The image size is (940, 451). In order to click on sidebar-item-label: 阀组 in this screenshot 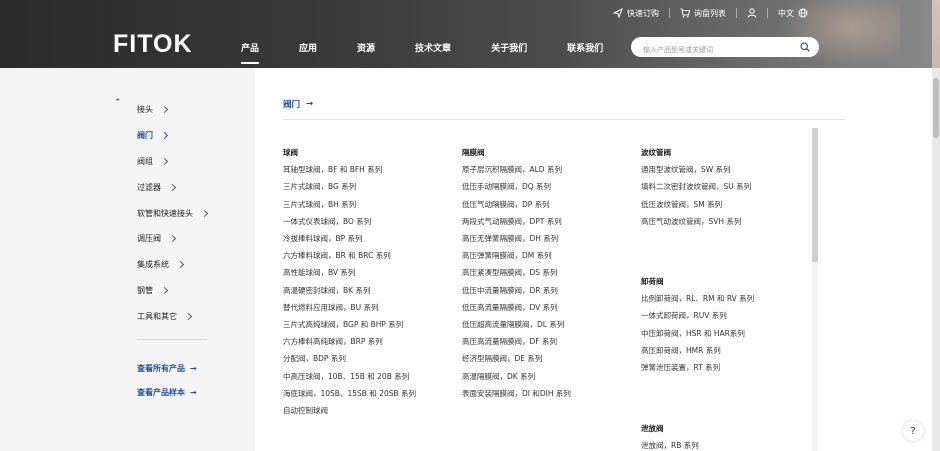, I will do `click(145, 161)`.